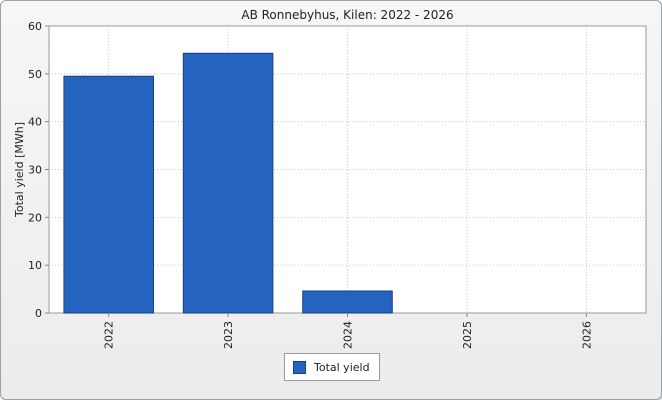 Image resolution: width=662 pixels, height=400 pixels. Describe the element at coordinates (35, 122) in the screenshot. I see `y-tick-label: 40` at that location.